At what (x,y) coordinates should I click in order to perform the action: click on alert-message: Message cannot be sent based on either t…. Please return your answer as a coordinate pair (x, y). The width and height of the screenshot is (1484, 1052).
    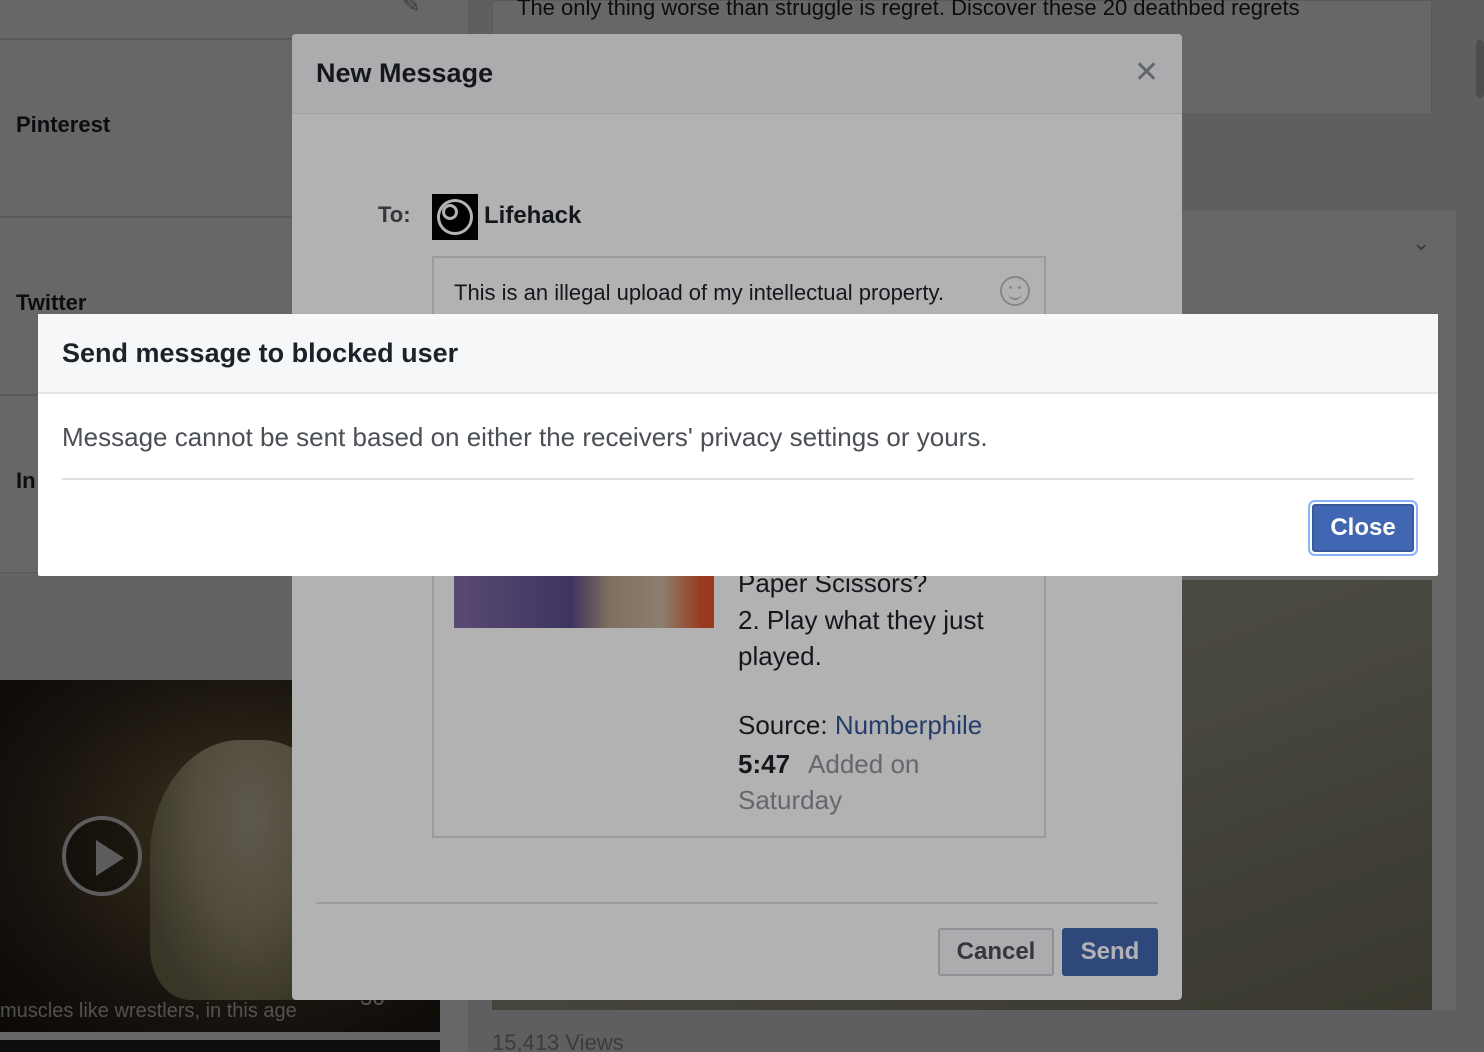
    Looking at the image, I should click on (525, 437).